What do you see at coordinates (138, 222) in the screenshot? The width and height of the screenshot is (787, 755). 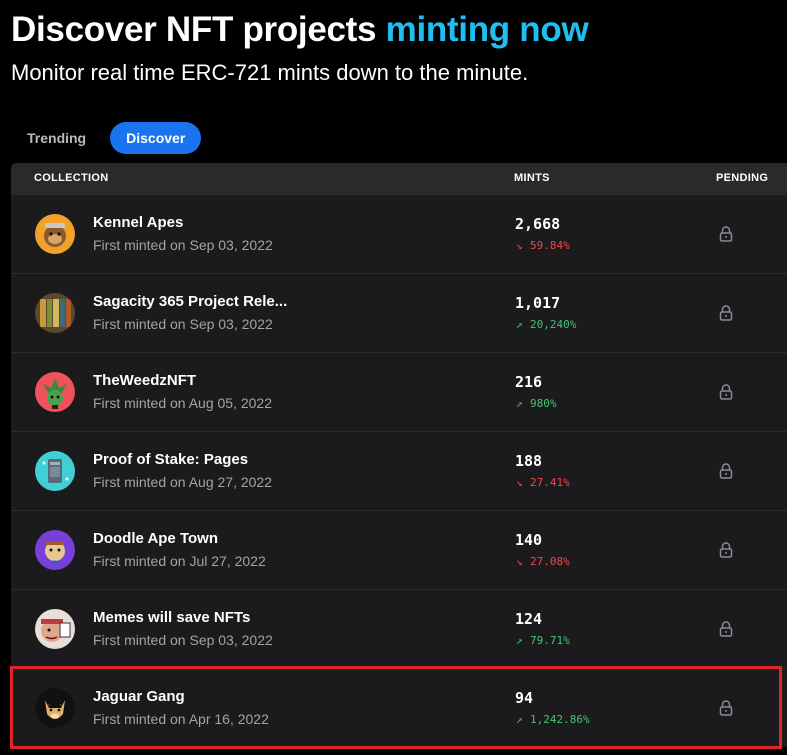 I see `collection-name: Kennel Apes` at bounding box center [138, 222].